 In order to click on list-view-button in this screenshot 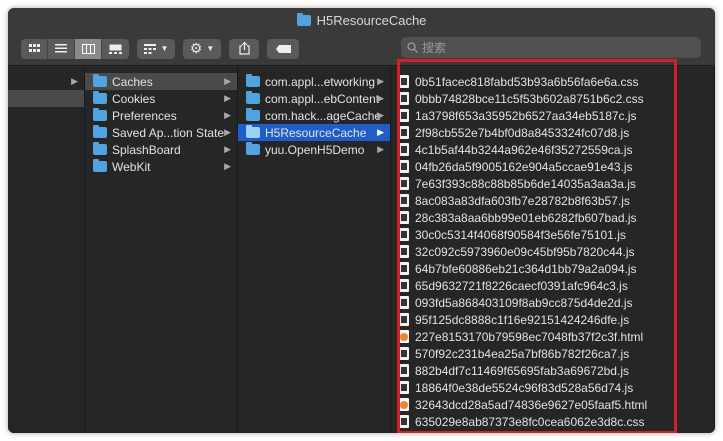, I will do `click(61, 48)`.